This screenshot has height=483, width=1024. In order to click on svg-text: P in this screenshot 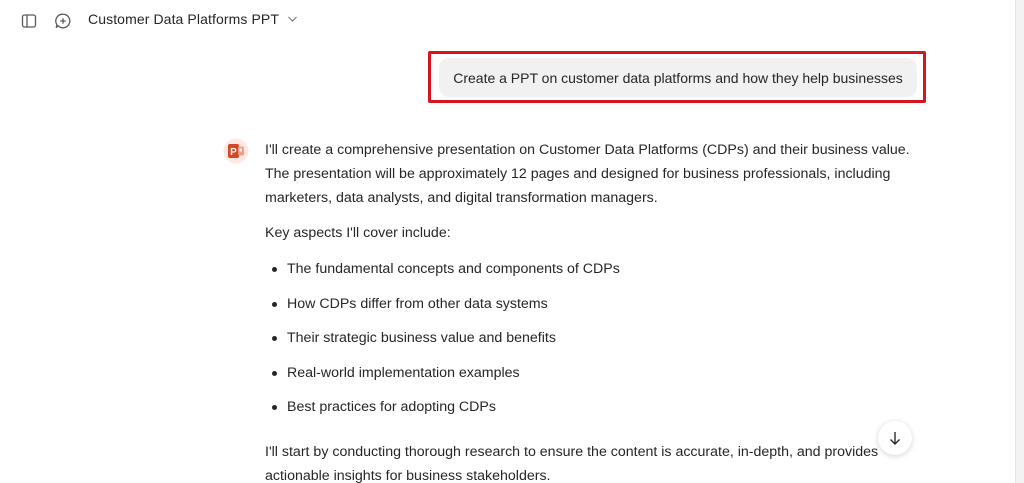, I will do `click(233, 152)`.